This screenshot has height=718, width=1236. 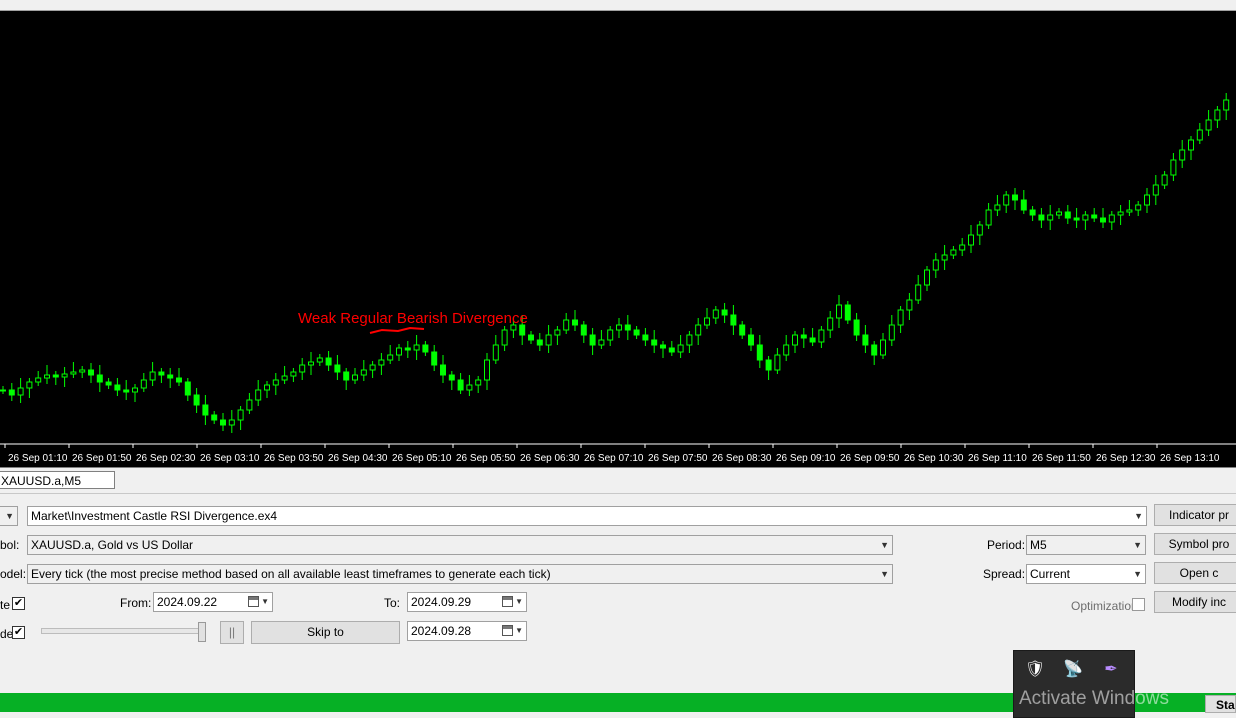 What do you see at coordinates (422, 458) in the screenshot?
I see `time-label: 26 Sep 05:10` at bounding box center [422, 458].